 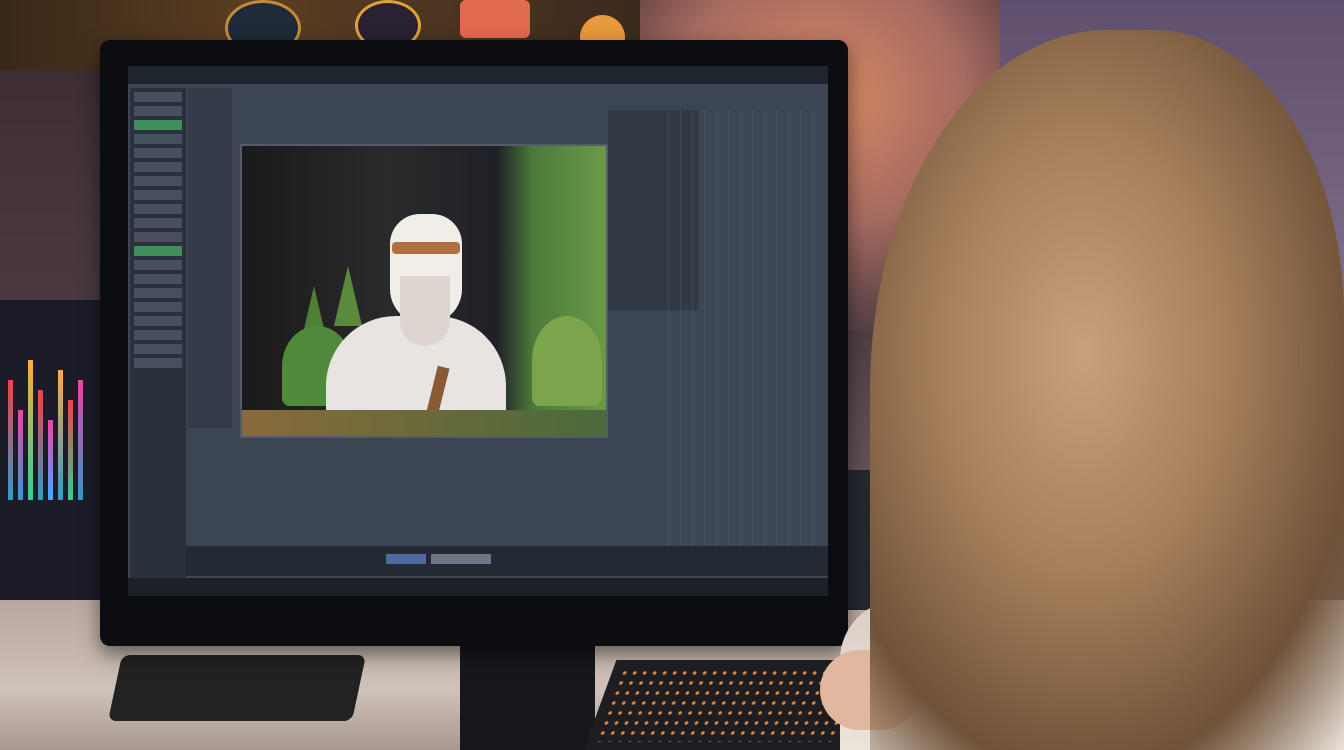 I want to click on audio-meter-rack, so click(x=50, y=450).